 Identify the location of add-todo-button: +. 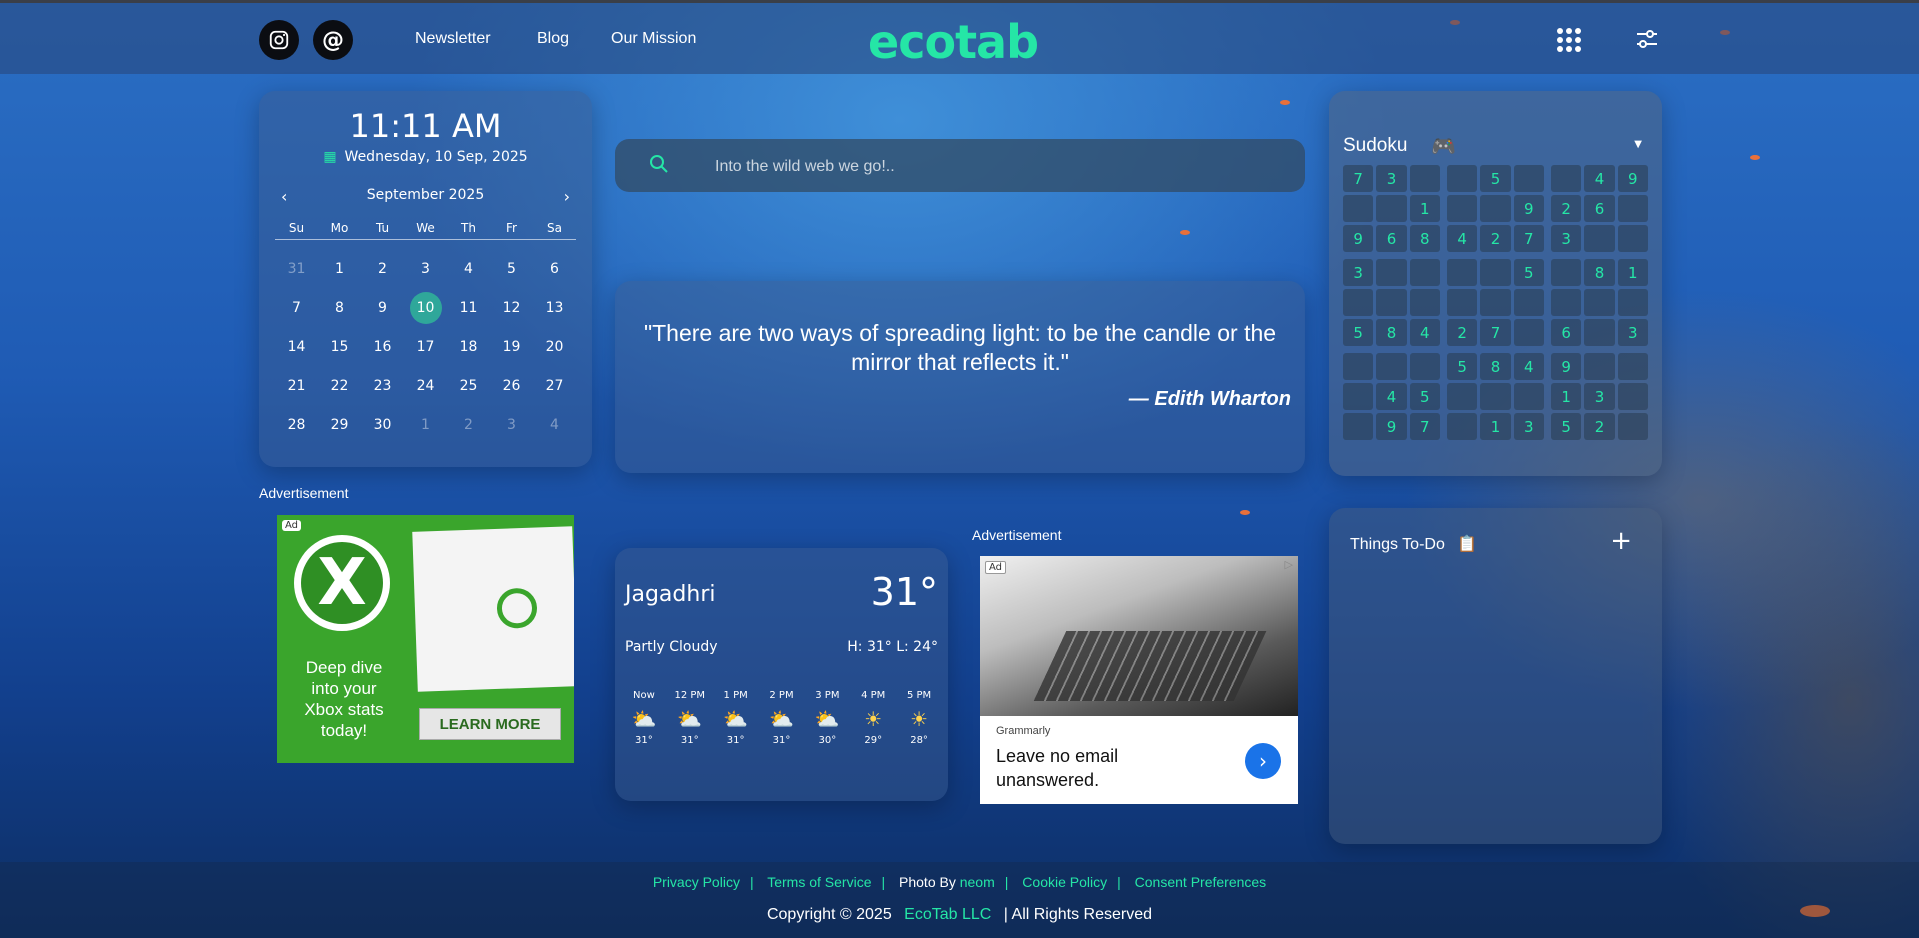
(1621, 541).